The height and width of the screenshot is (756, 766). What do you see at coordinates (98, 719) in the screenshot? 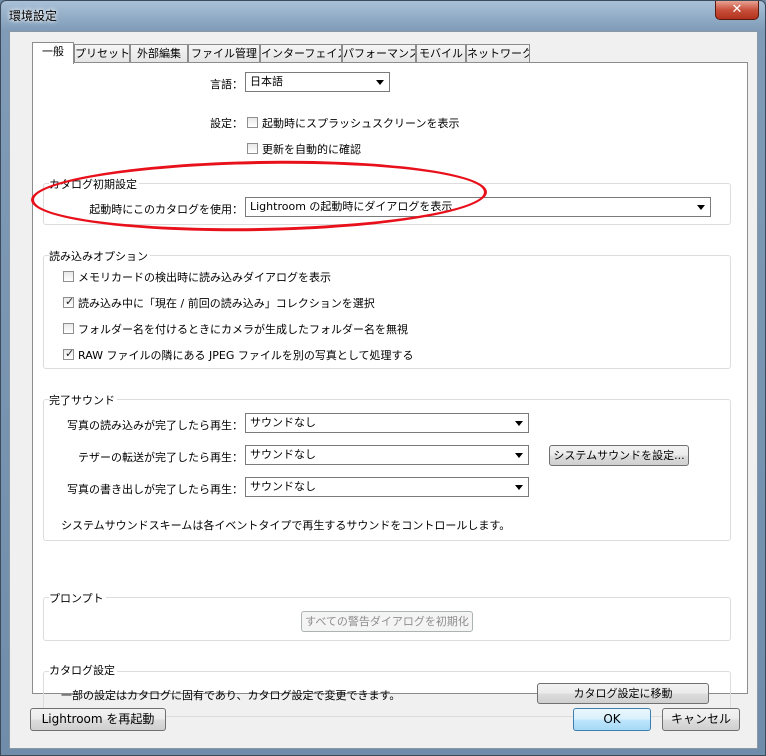
I see `restart-lightroom-button: Lightroom を再起動` at bounding box center [98, 719].